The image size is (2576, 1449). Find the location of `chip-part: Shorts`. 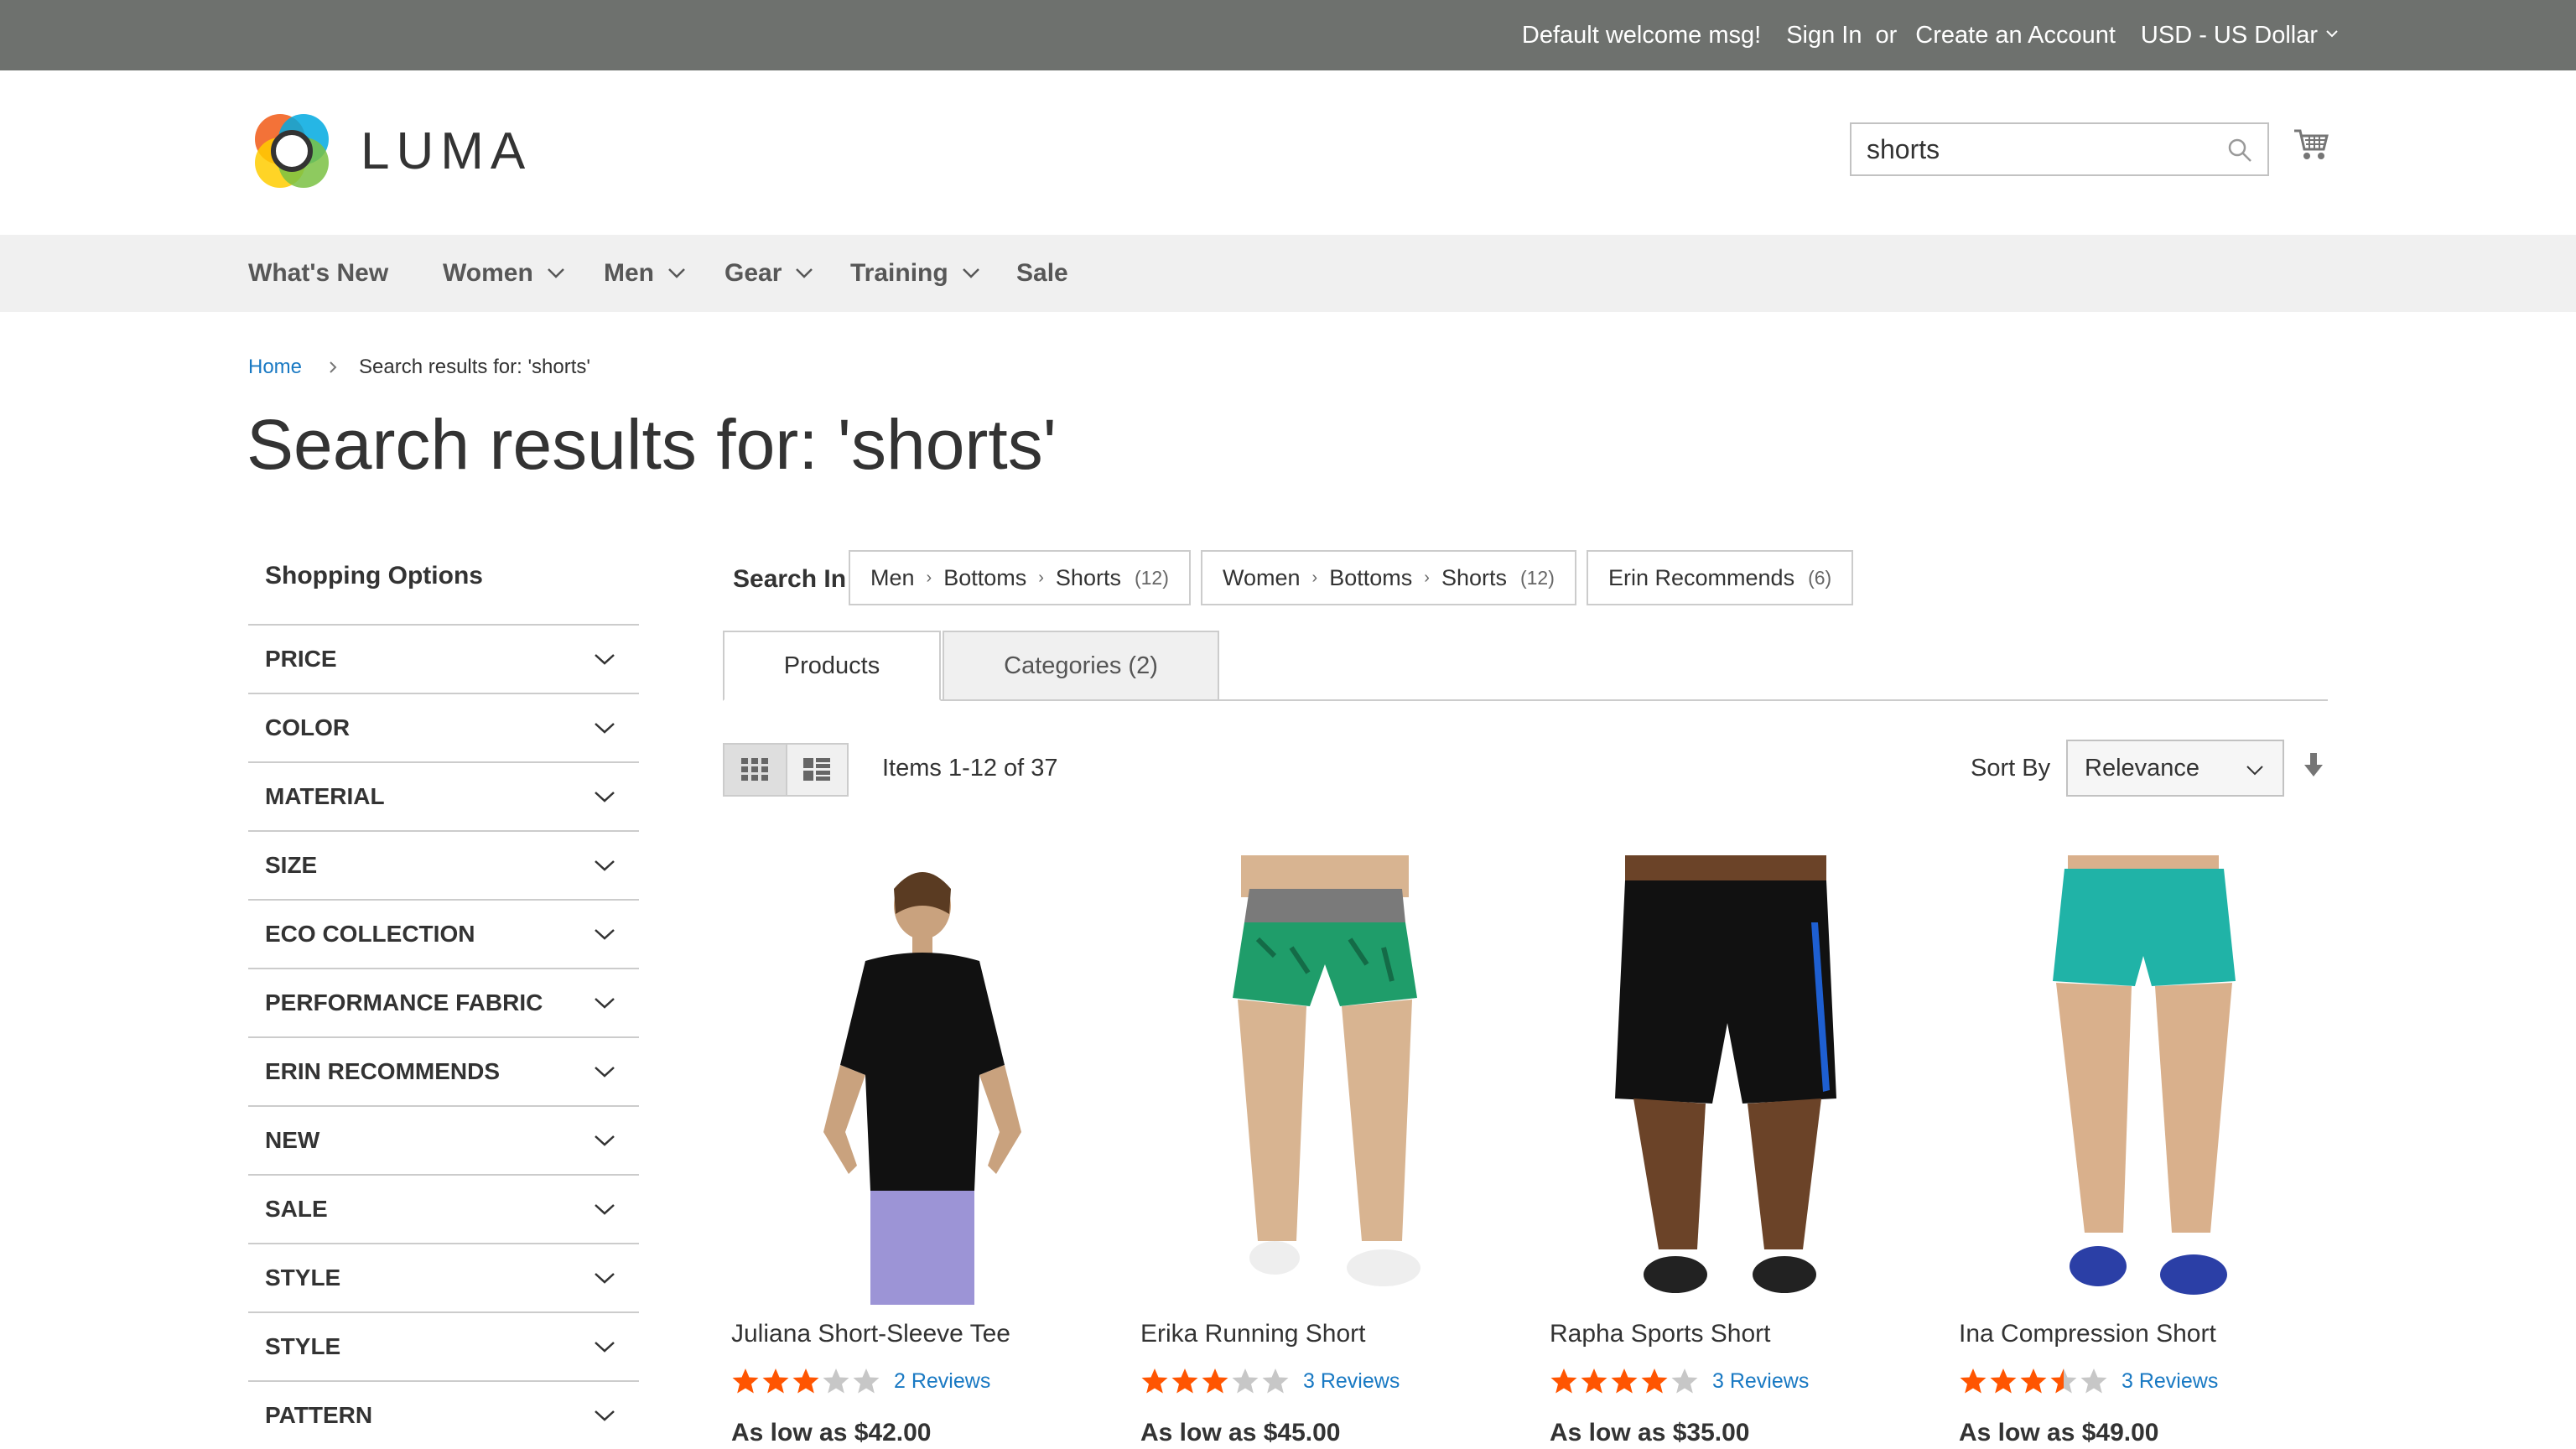

chip-part: Shorts is located at coordinates (1474, 577).